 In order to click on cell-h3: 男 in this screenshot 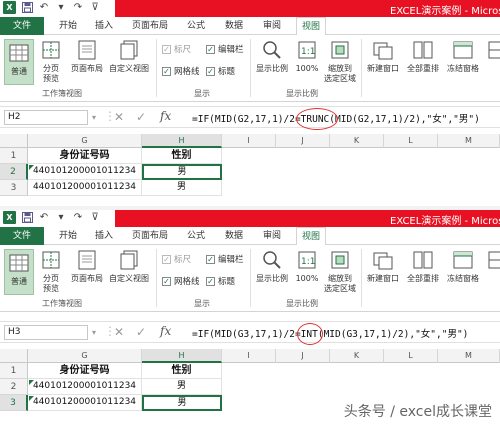, I will do `click(182, 188)`.